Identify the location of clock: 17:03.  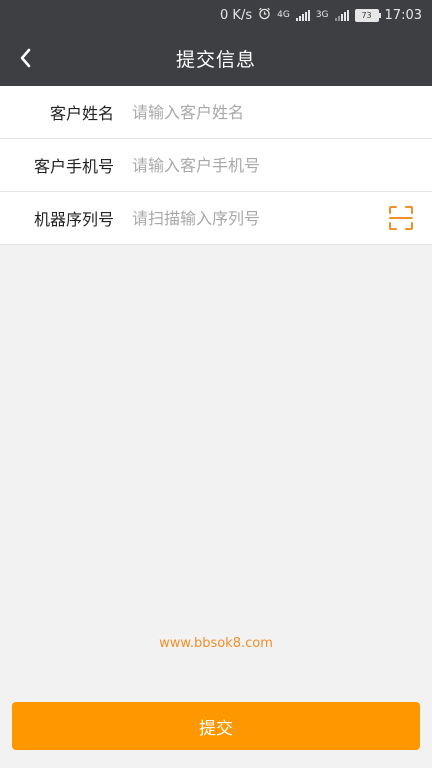
(403, 15).